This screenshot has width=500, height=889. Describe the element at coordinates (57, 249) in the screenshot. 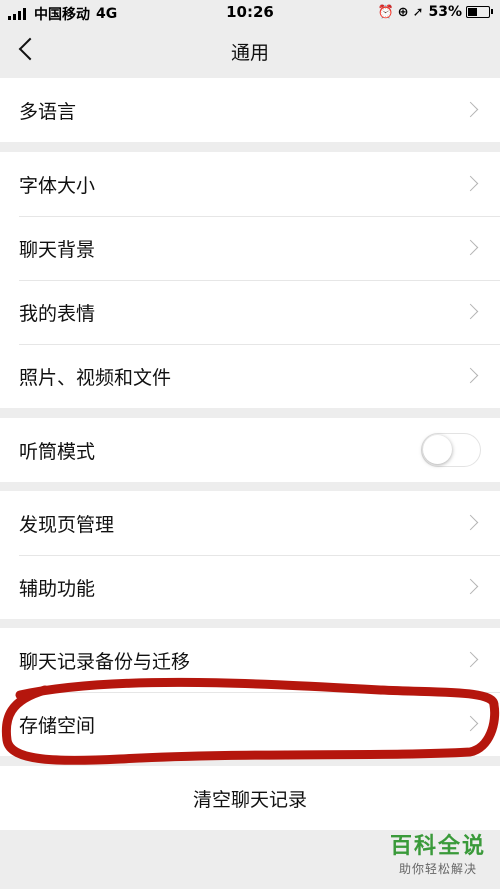

I see `settings-item-label: 聊天背景` at that location.